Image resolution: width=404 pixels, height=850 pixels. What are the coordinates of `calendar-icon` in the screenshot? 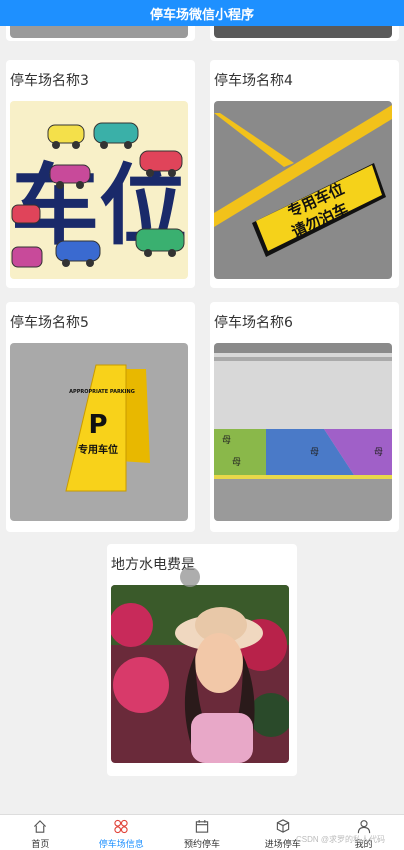 It's located at (202, 826).